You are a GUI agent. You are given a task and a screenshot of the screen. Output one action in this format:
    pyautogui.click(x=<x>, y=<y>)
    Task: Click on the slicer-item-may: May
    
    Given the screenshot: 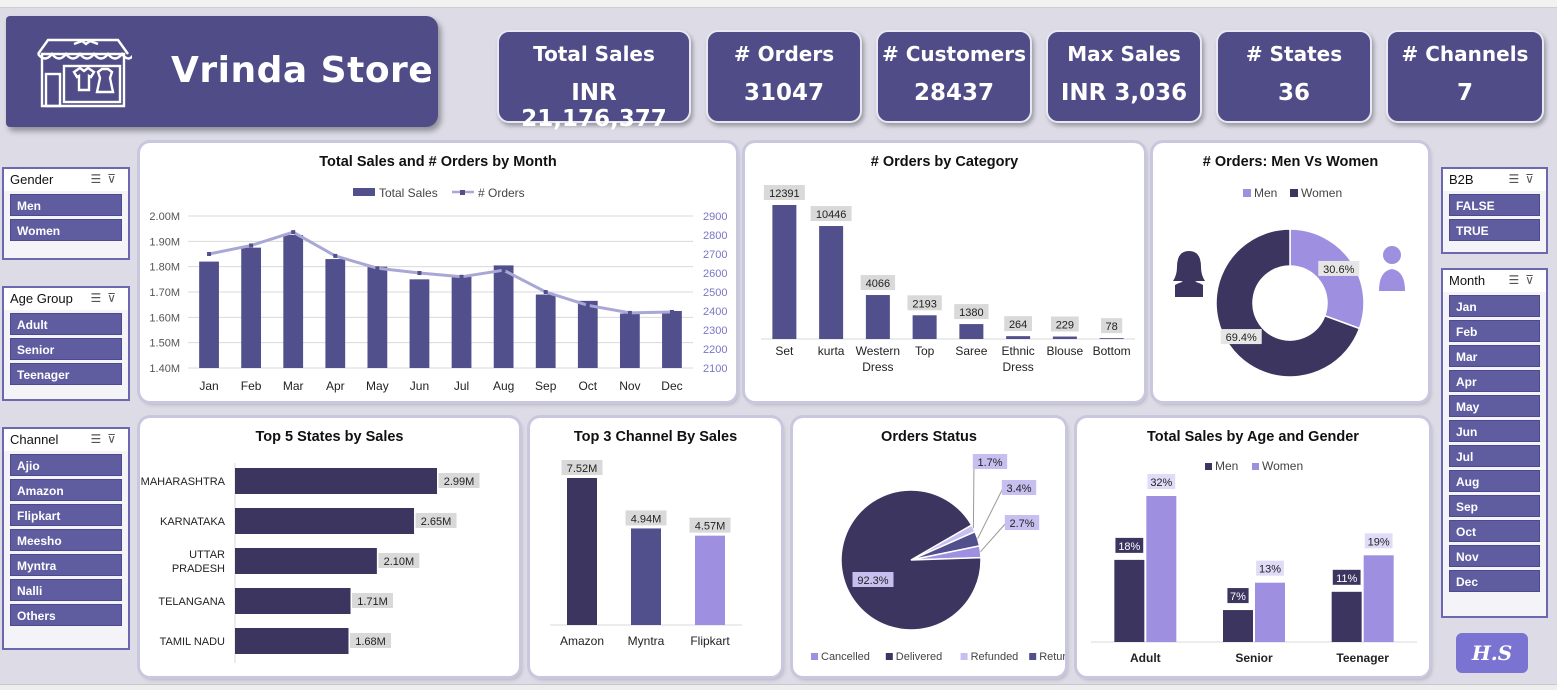 What is the action you would take?
    pyautogui.click(x=1494, y=406)
    